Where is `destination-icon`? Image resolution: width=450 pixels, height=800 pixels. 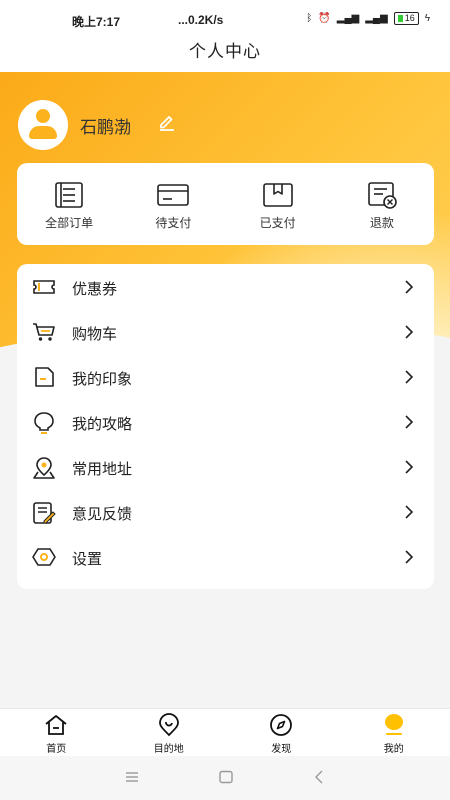
destination-icon is located at coordinates (168, 725).